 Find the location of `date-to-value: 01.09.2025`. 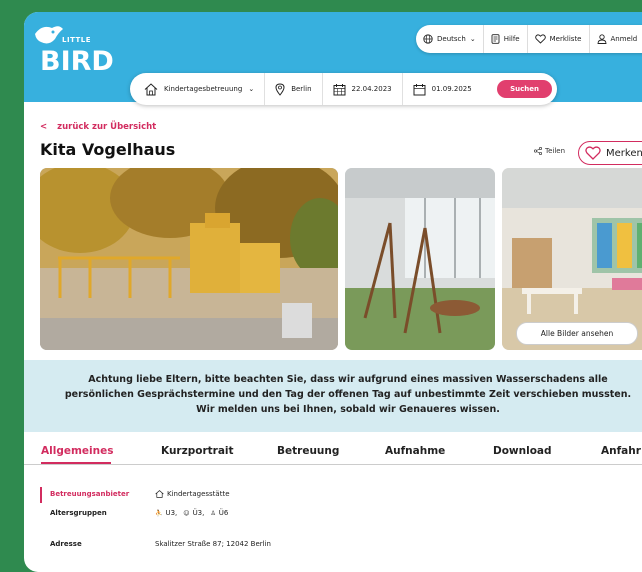

date-to-value: 01.09.2025 is located at coordinates (452, 89).